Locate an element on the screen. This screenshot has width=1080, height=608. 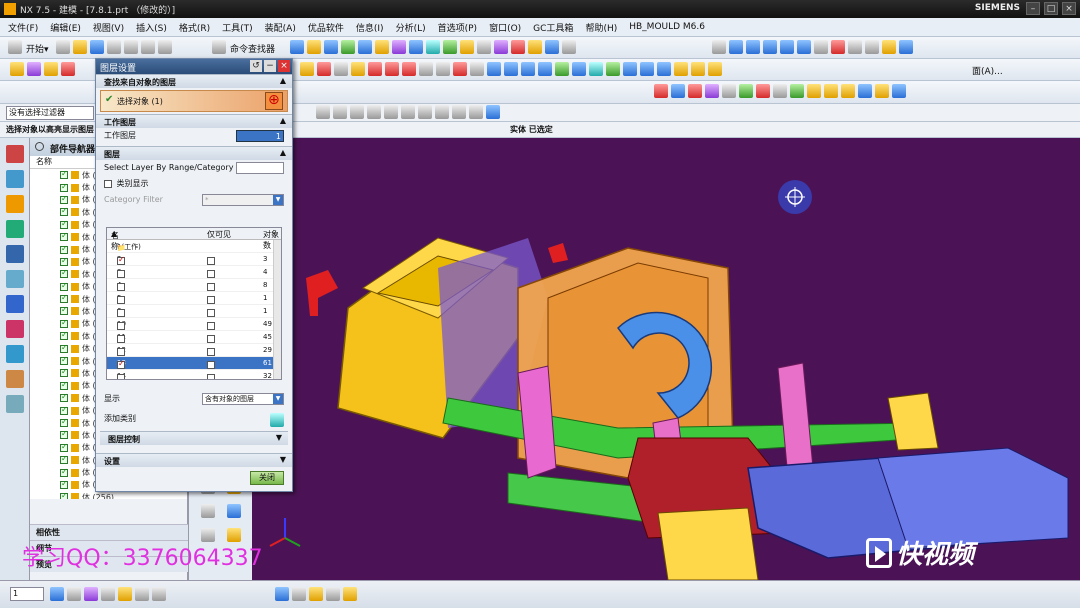
menu-hb-mould: HB_MOULD M6.6 is located at coordinates (667, 27).